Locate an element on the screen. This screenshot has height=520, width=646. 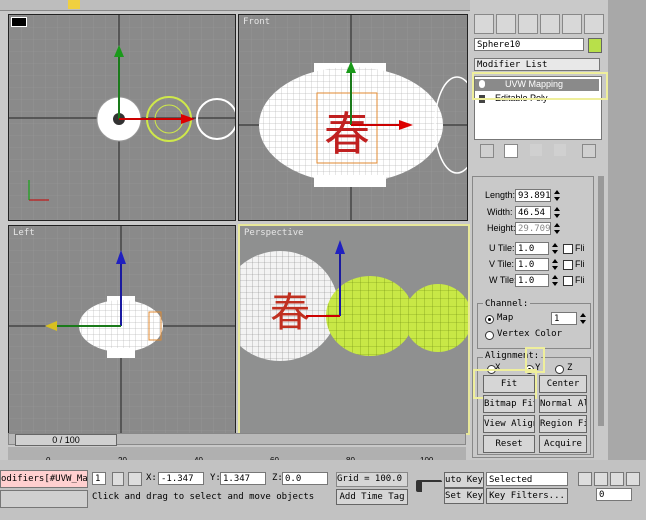
height-field: 29.709 is located at coordinates (533, 228).